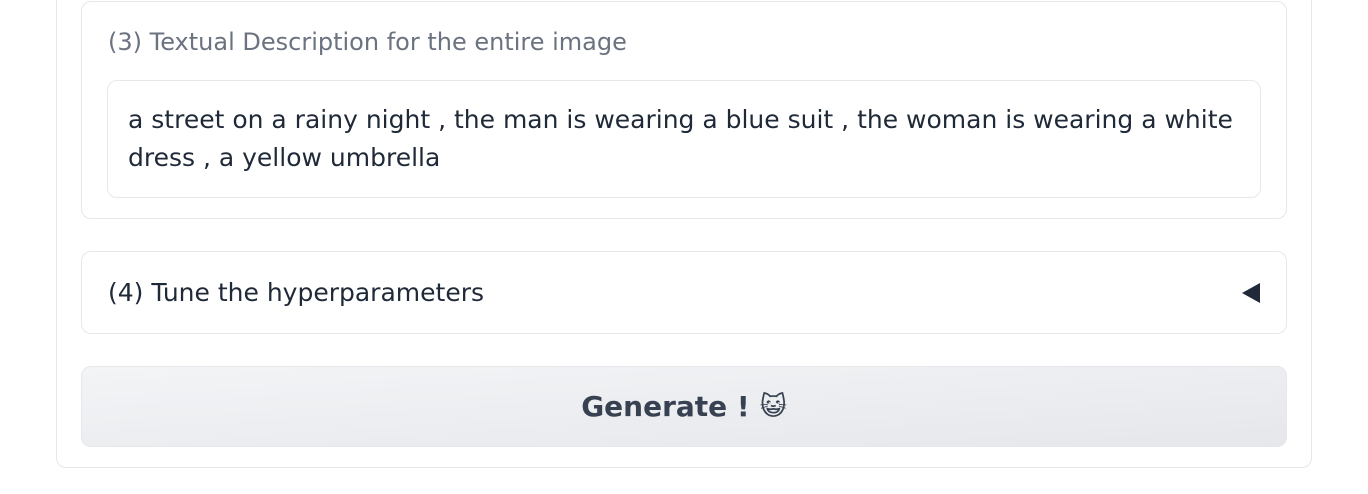 This screenshot has height=494, width=1368. What do you see at coordinates (684, 292) in the screenshot?
I see `hyperparameters-accordion: (4) Tune the hyperparameters` at bounding box center [684, 292].